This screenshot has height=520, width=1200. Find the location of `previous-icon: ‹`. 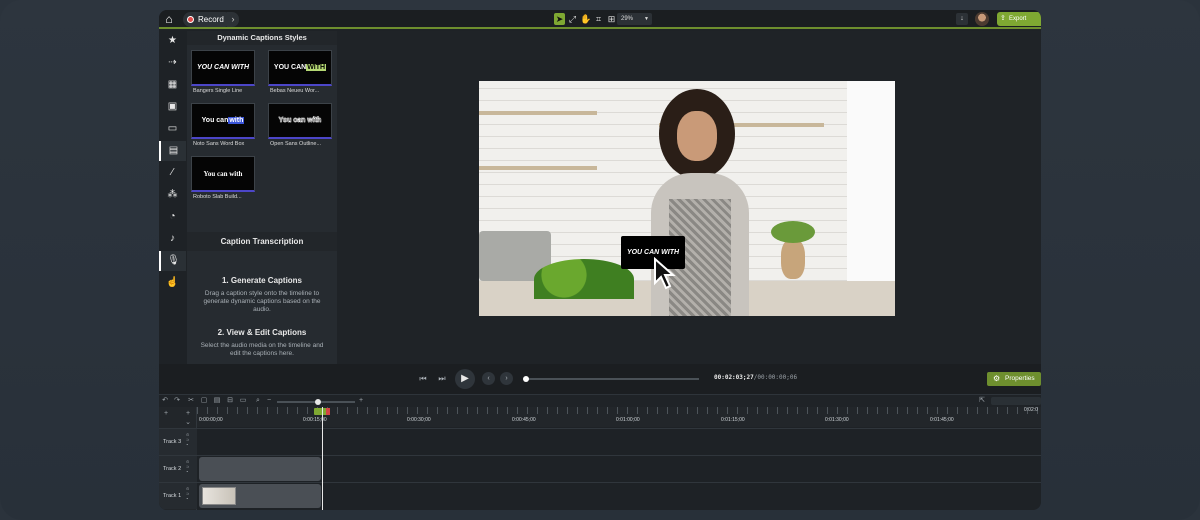

previous-icon: ‹ is located at coordinates (488, 378).